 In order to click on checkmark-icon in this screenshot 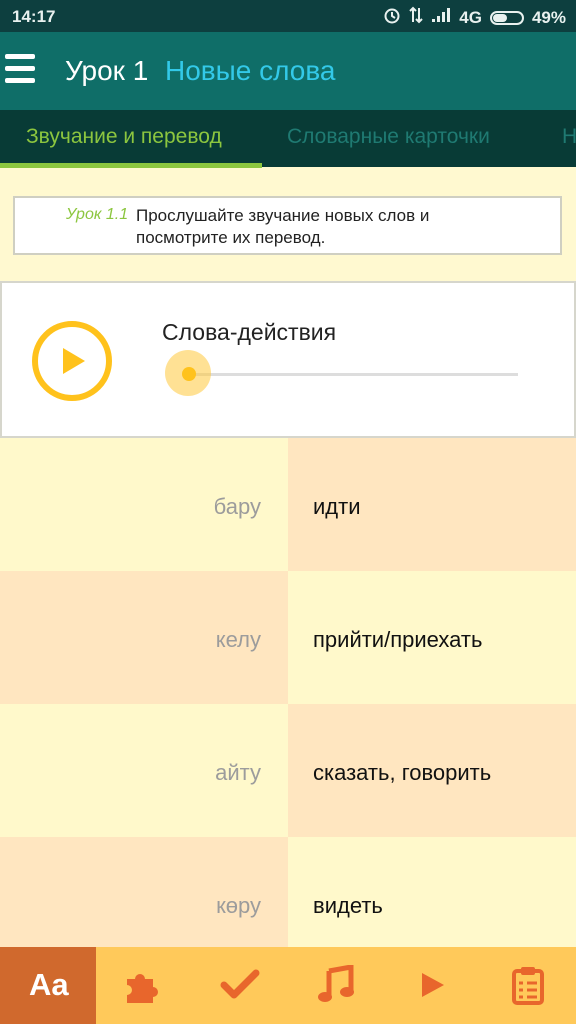, I will do `click(240, 984)`.